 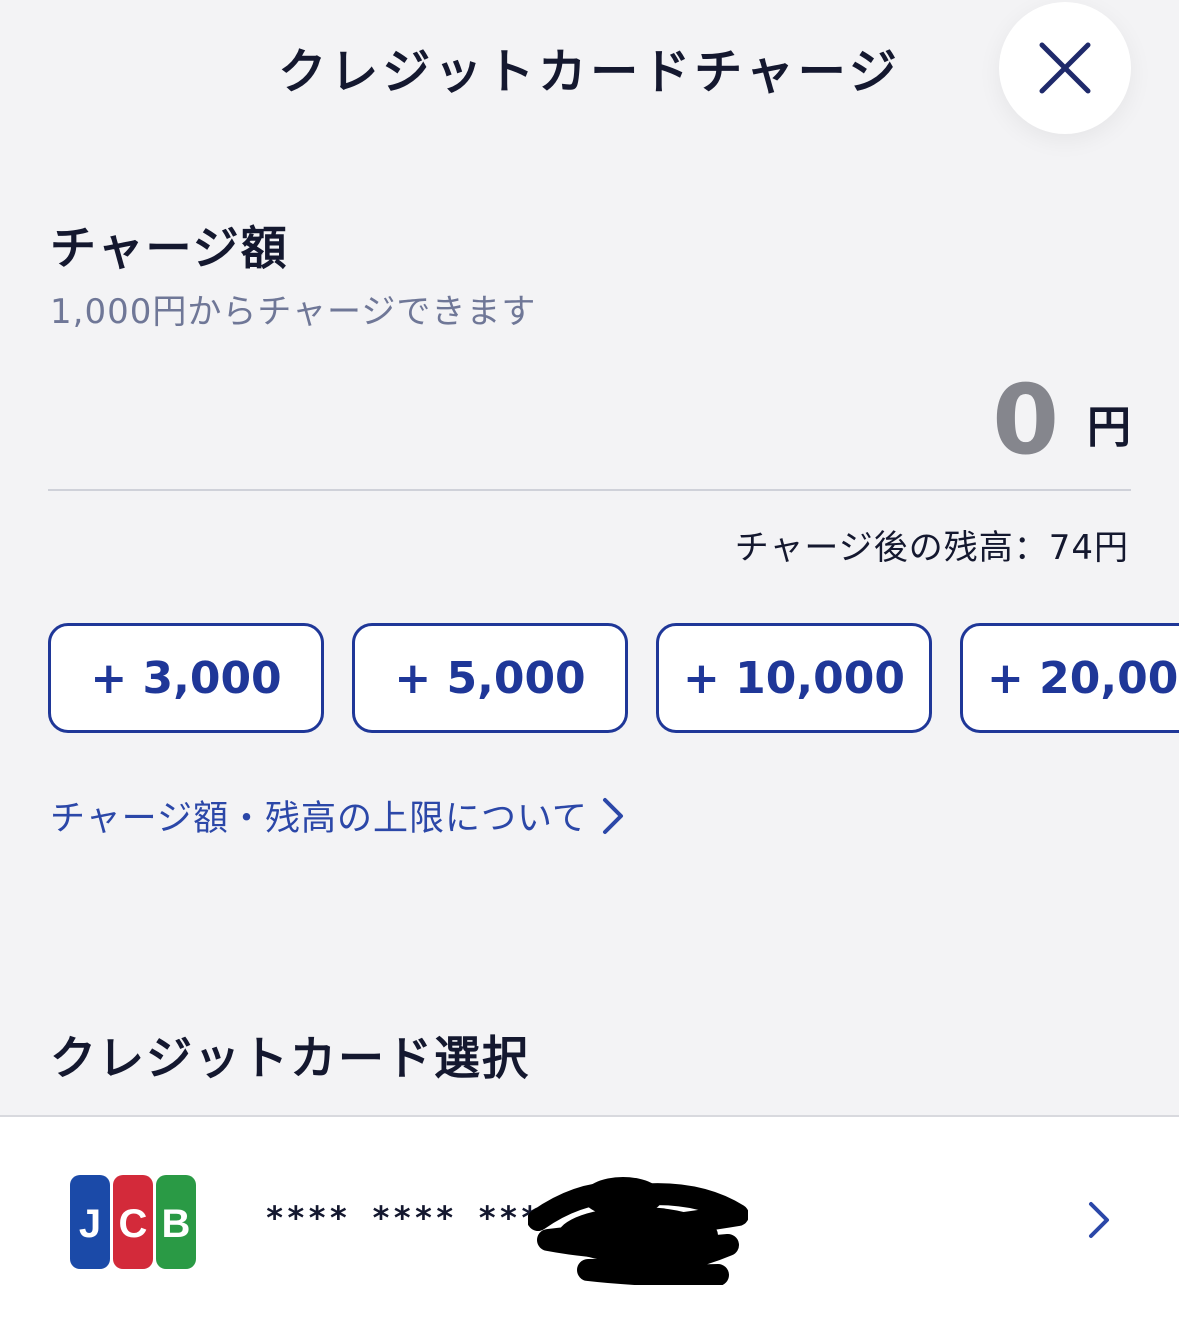 I want to click on quick-amount-button-20000: + 20,000, so click(x=1069, y=678).